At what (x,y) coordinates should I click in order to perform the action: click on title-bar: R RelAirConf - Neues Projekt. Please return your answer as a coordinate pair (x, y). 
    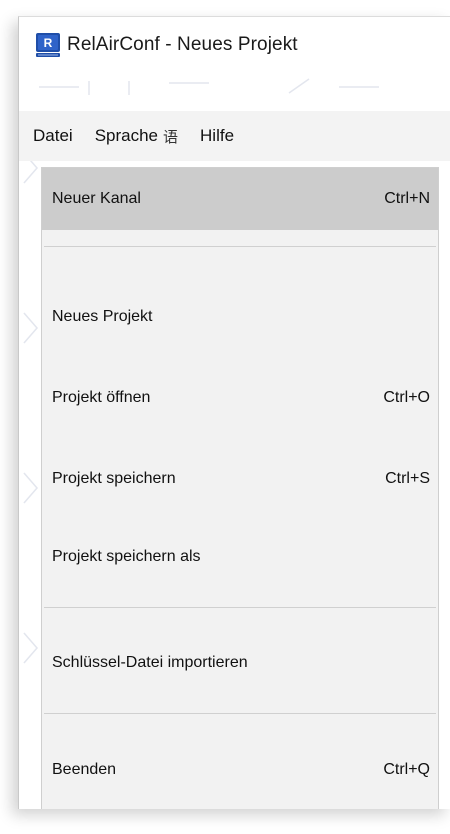
    Looking at the image, I should click on (234, 45).